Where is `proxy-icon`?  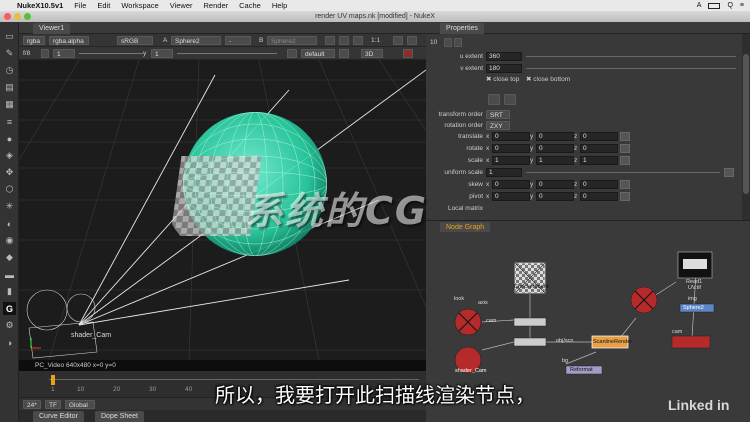
proxy-icon is located at coordinates (398, 40).